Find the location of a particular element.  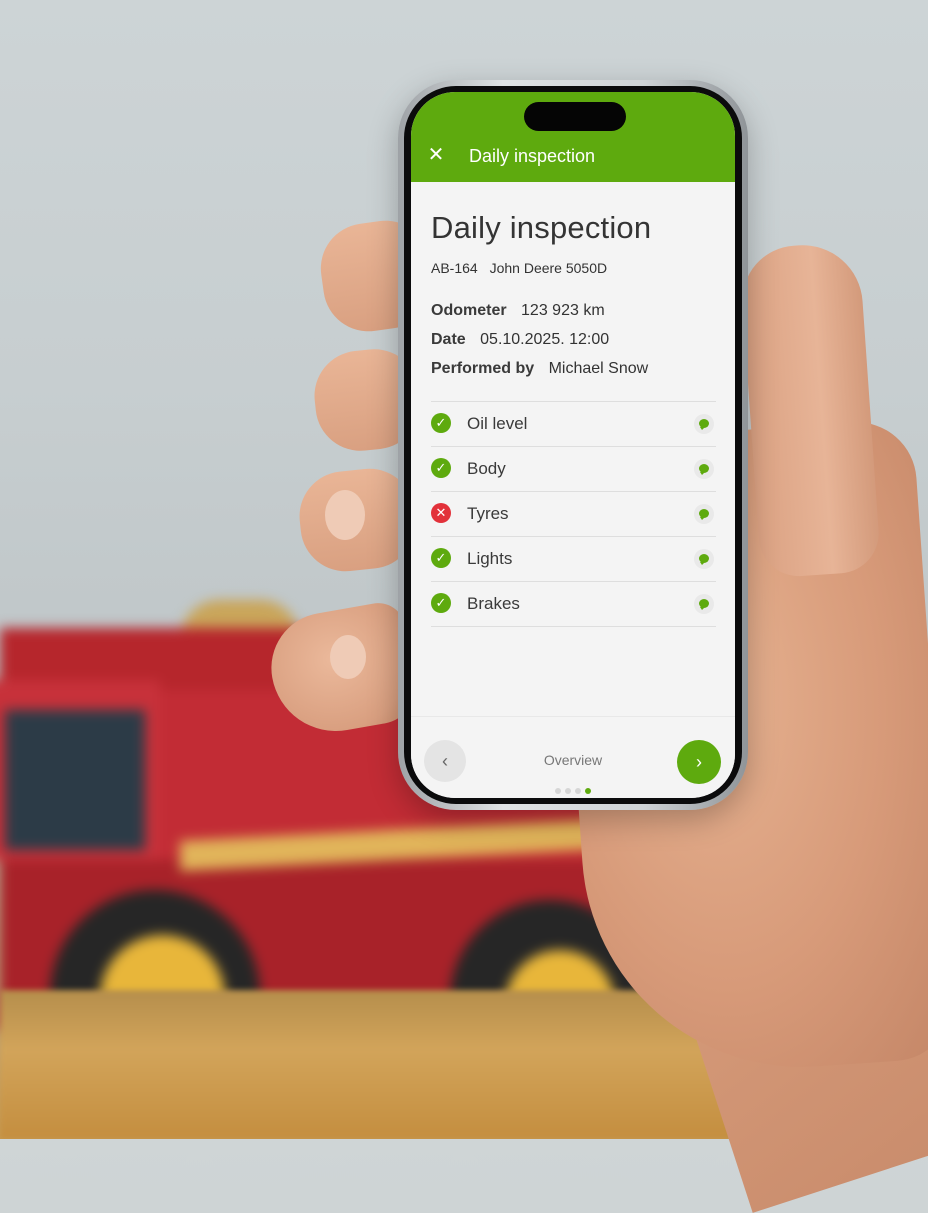

checklist-item-tyres: ✕ Tyres is located at coordinates (573, 514).